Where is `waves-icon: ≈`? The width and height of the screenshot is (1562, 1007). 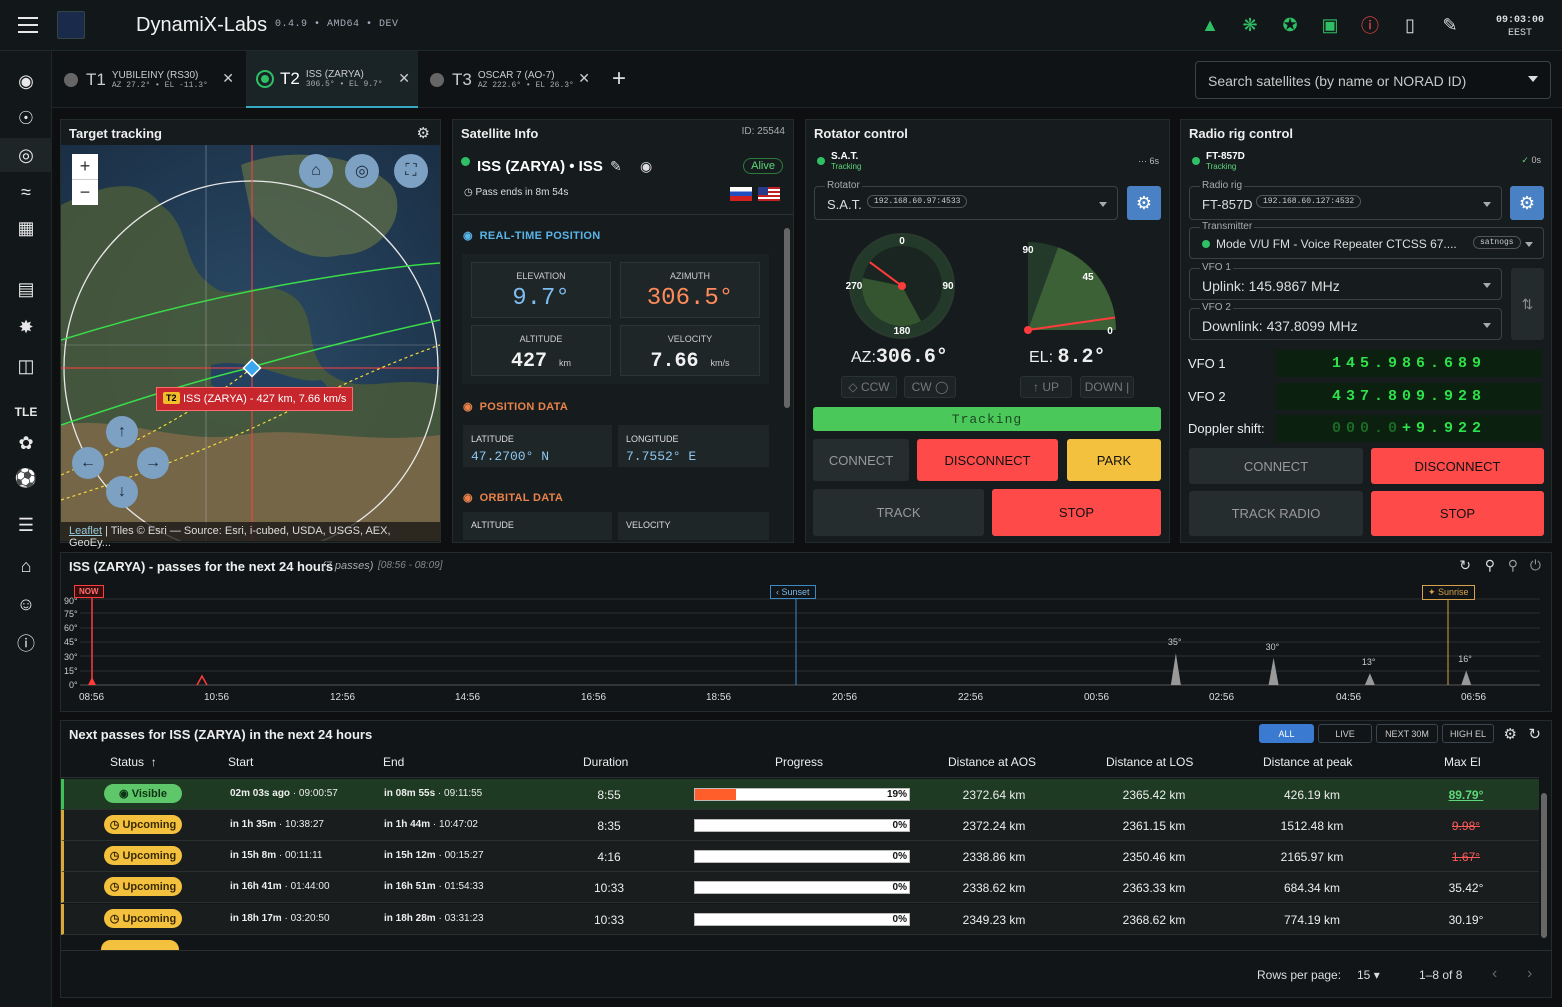 waves-icon: ≈ is located at coordinates (26, 192).